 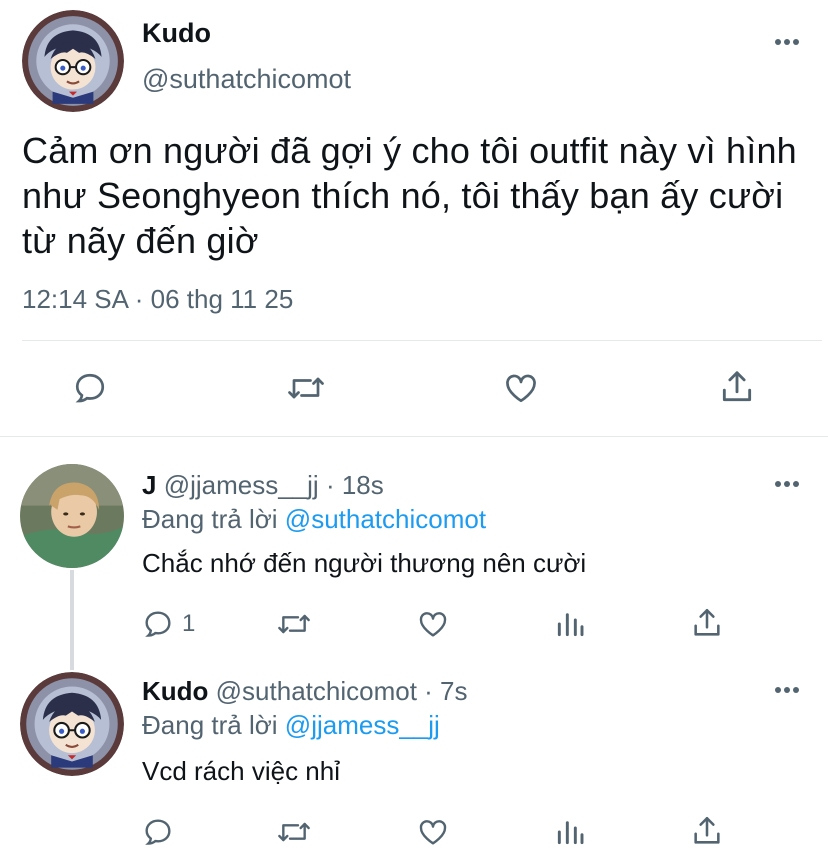 I want to click on author-name: J, so click(x=149, y=485).